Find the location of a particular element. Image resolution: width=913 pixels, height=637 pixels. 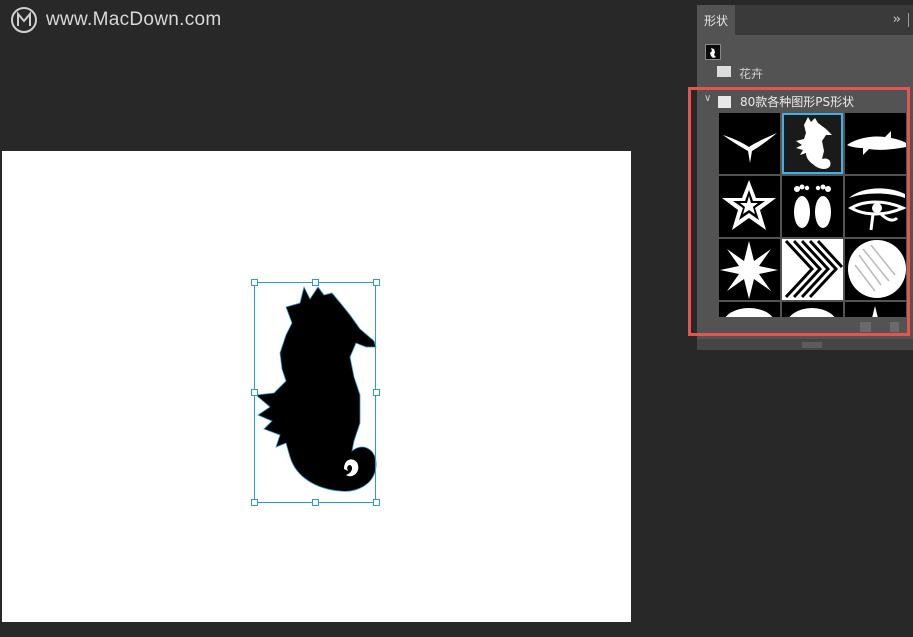

shape-dolphin is located at coordinates (875, 143).